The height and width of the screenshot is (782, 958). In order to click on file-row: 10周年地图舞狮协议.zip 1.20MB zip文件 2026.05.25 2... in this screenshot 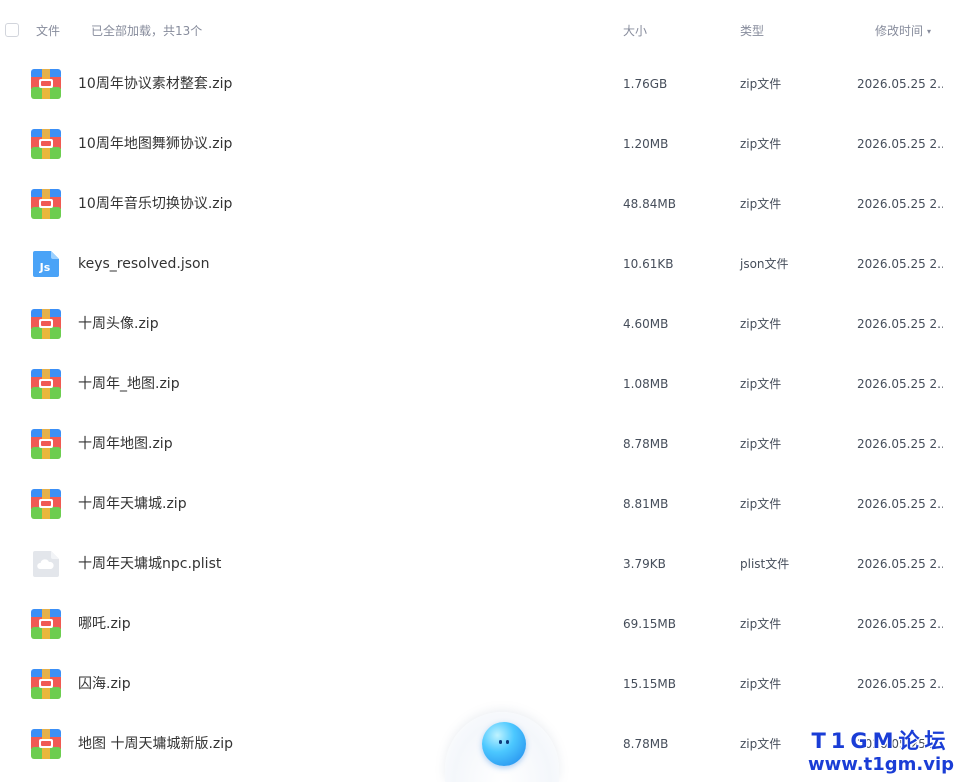, I will do `click(479, 145)`.